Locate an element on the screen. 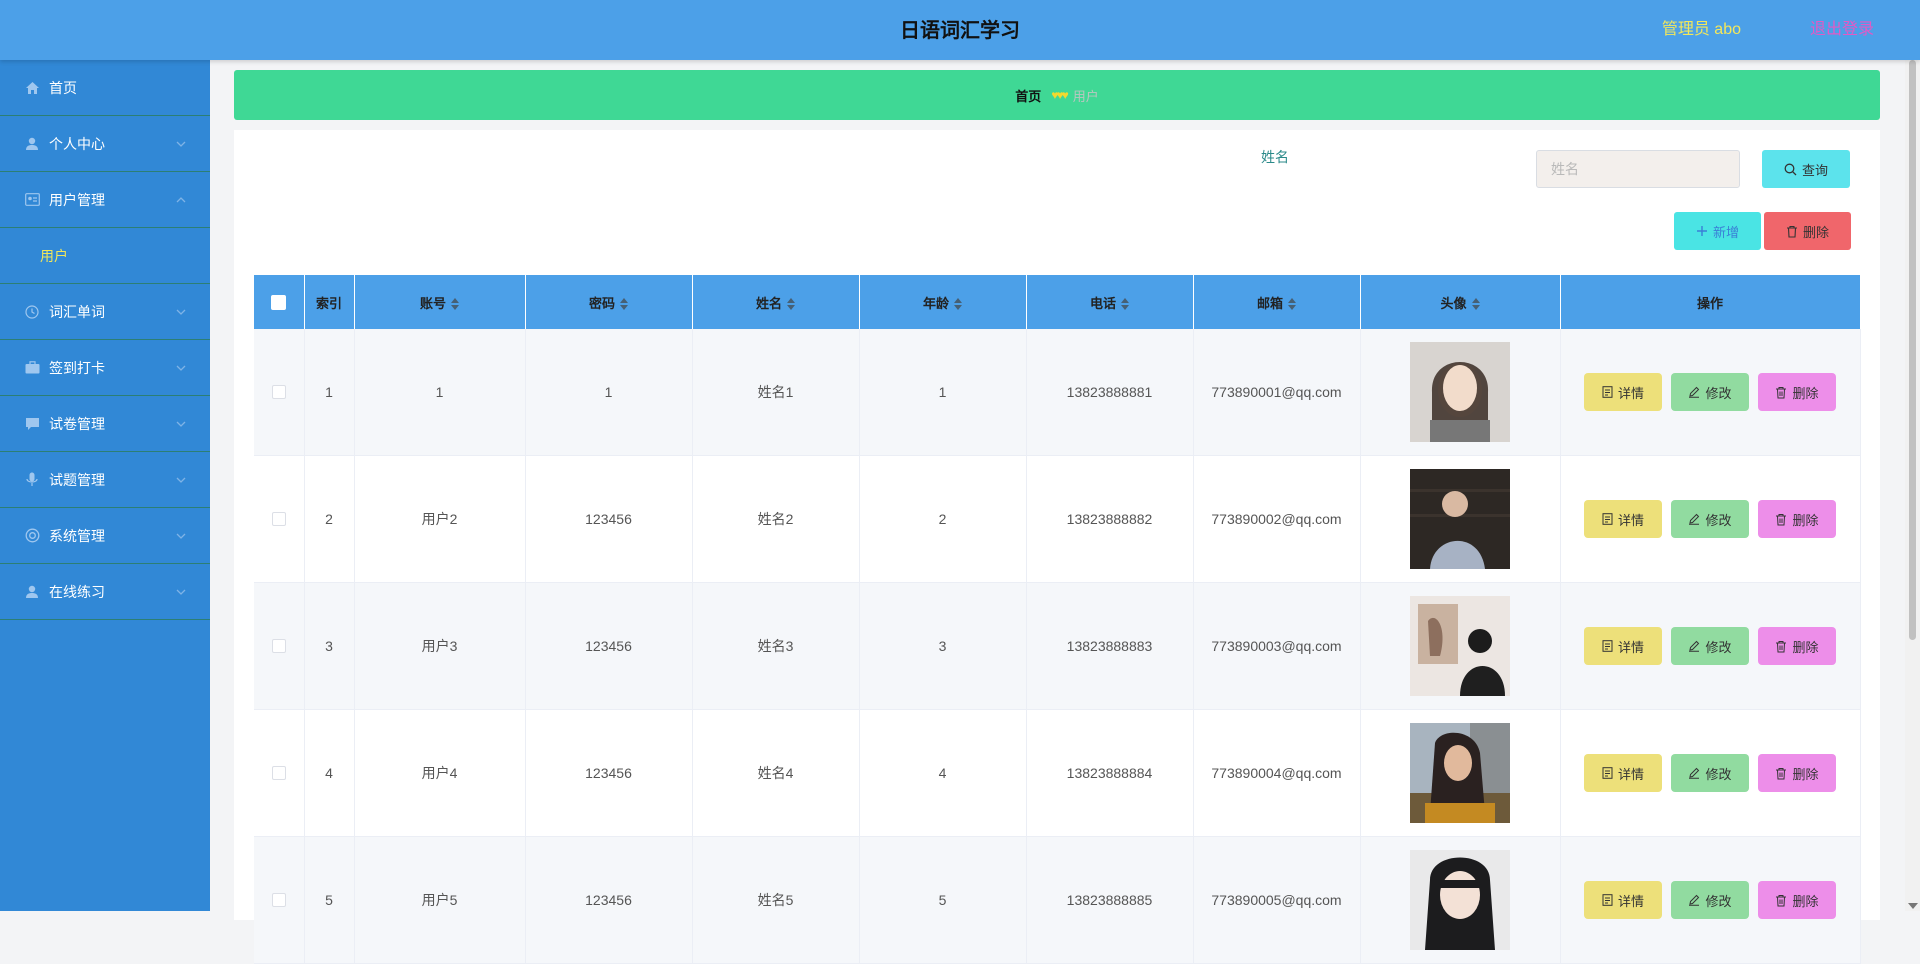  cell-age: 1 is located at coordinates (943, 392).